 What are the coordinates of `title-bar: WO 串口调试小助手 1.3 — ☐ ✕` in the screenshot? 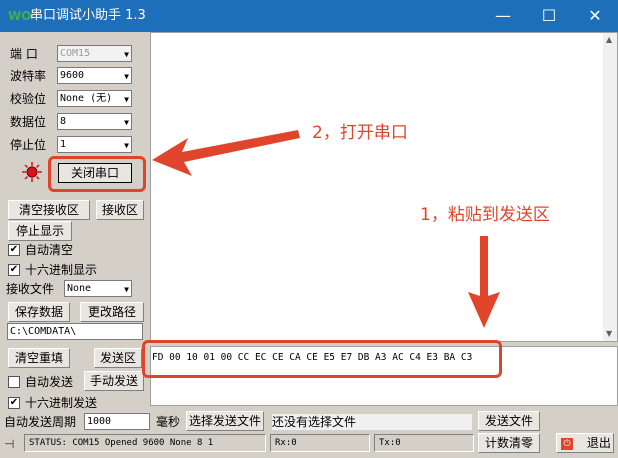 It's located at (309, 16).